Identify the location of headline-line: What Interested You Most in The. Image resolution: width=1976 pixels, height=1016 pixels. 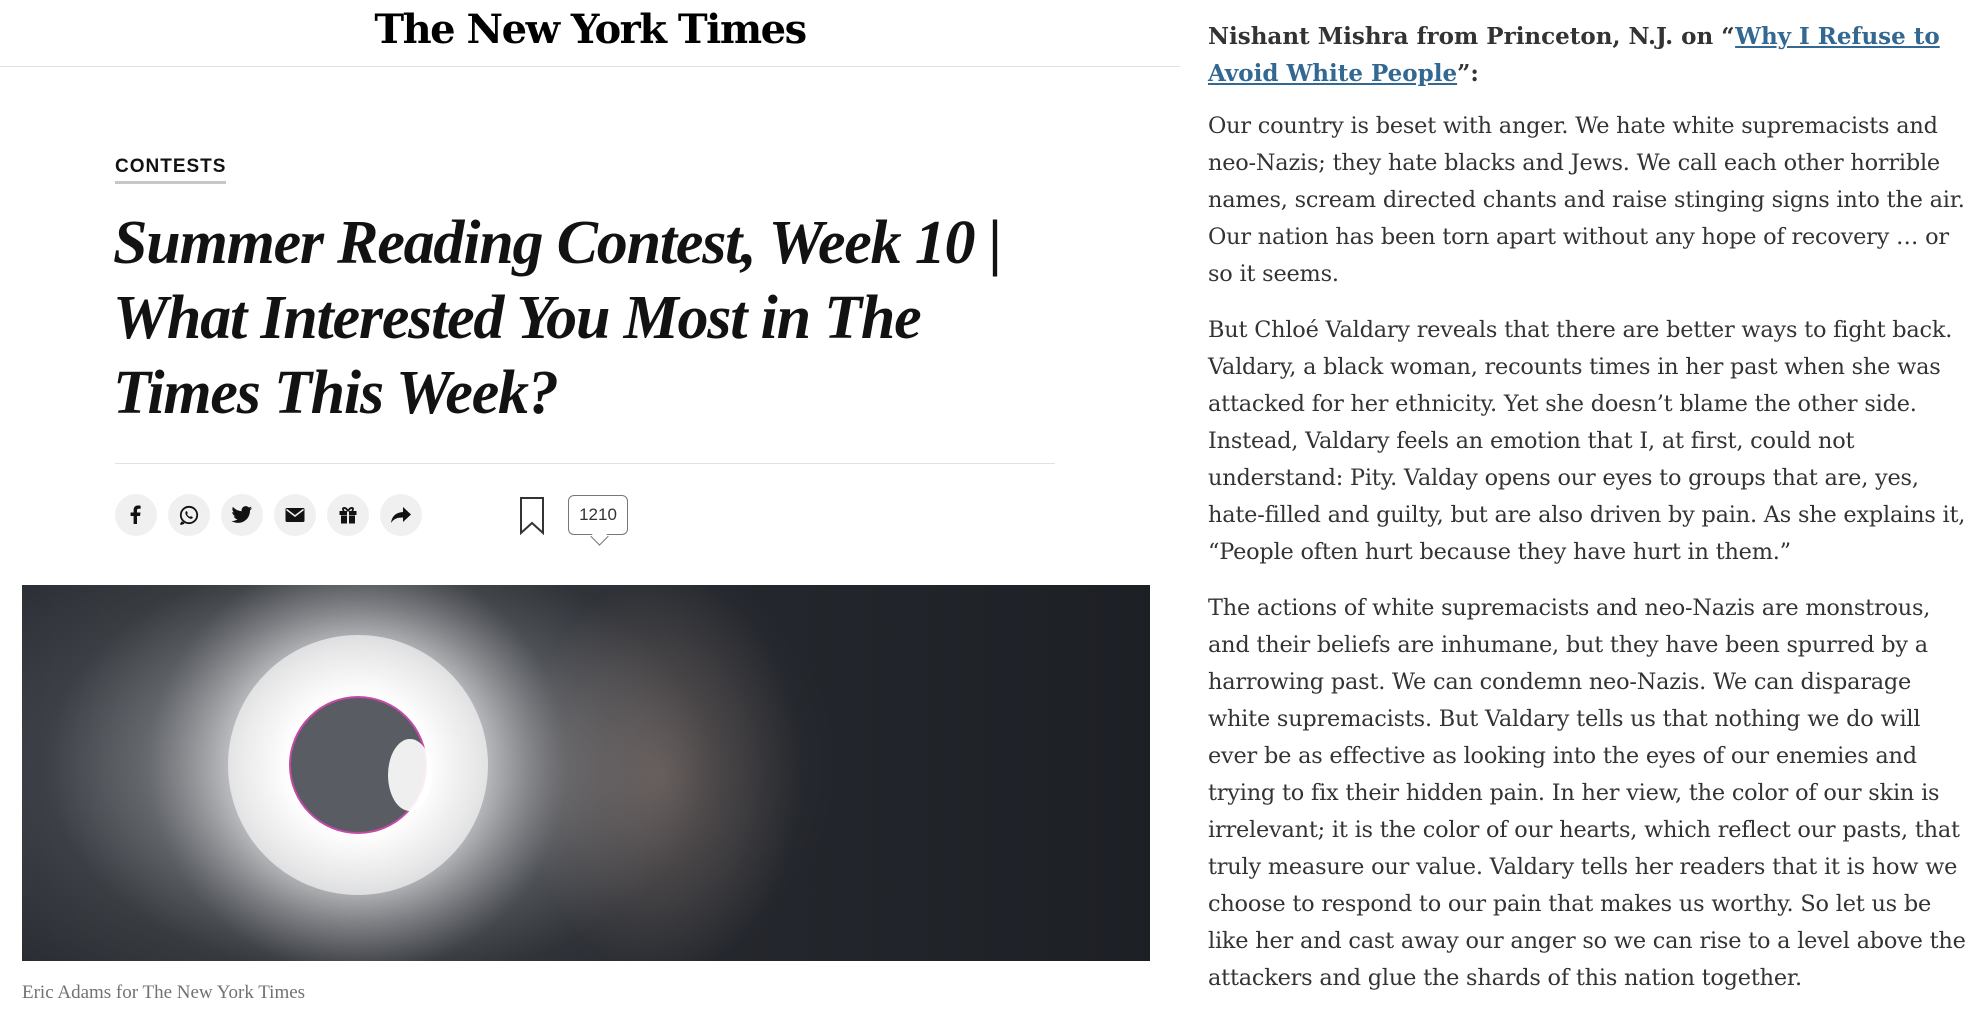
(517, 318).